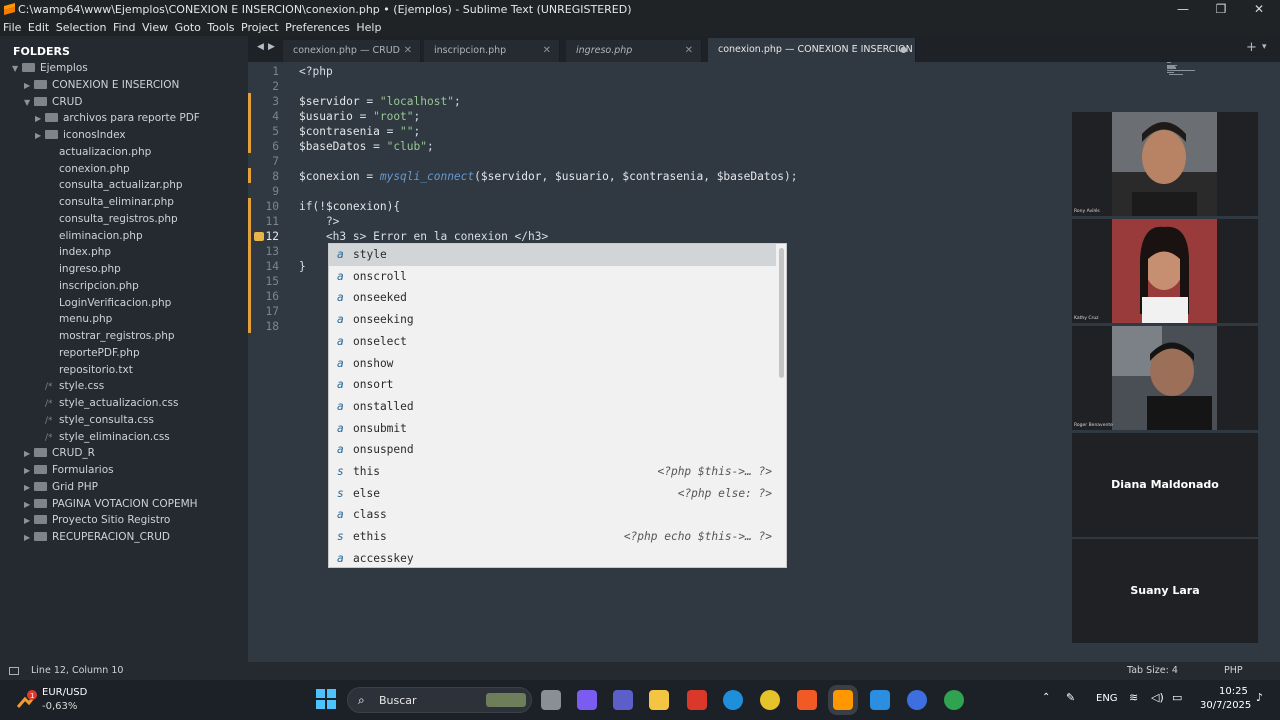 This screenshot has height=720, width=1280. Describe the element at coordinates (37, 27) in the screenshot. I see `menu-edit: Edit` at that location.